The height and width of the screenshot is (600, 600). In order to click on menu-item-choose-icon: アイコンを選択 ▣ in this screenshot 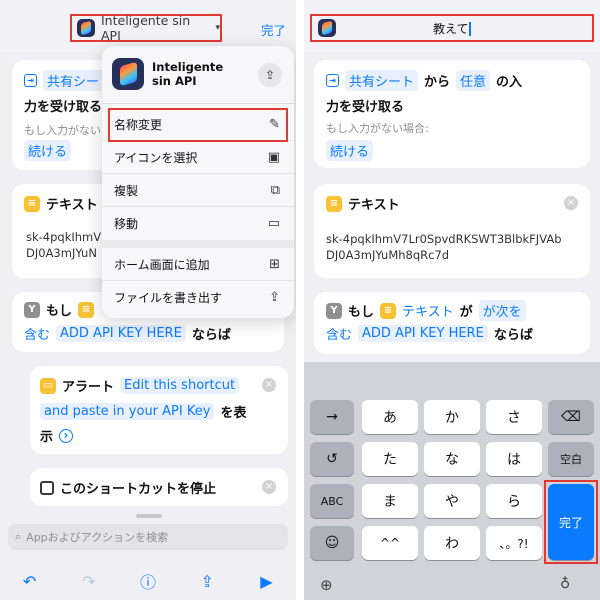, I will do `click(198, 157)`.